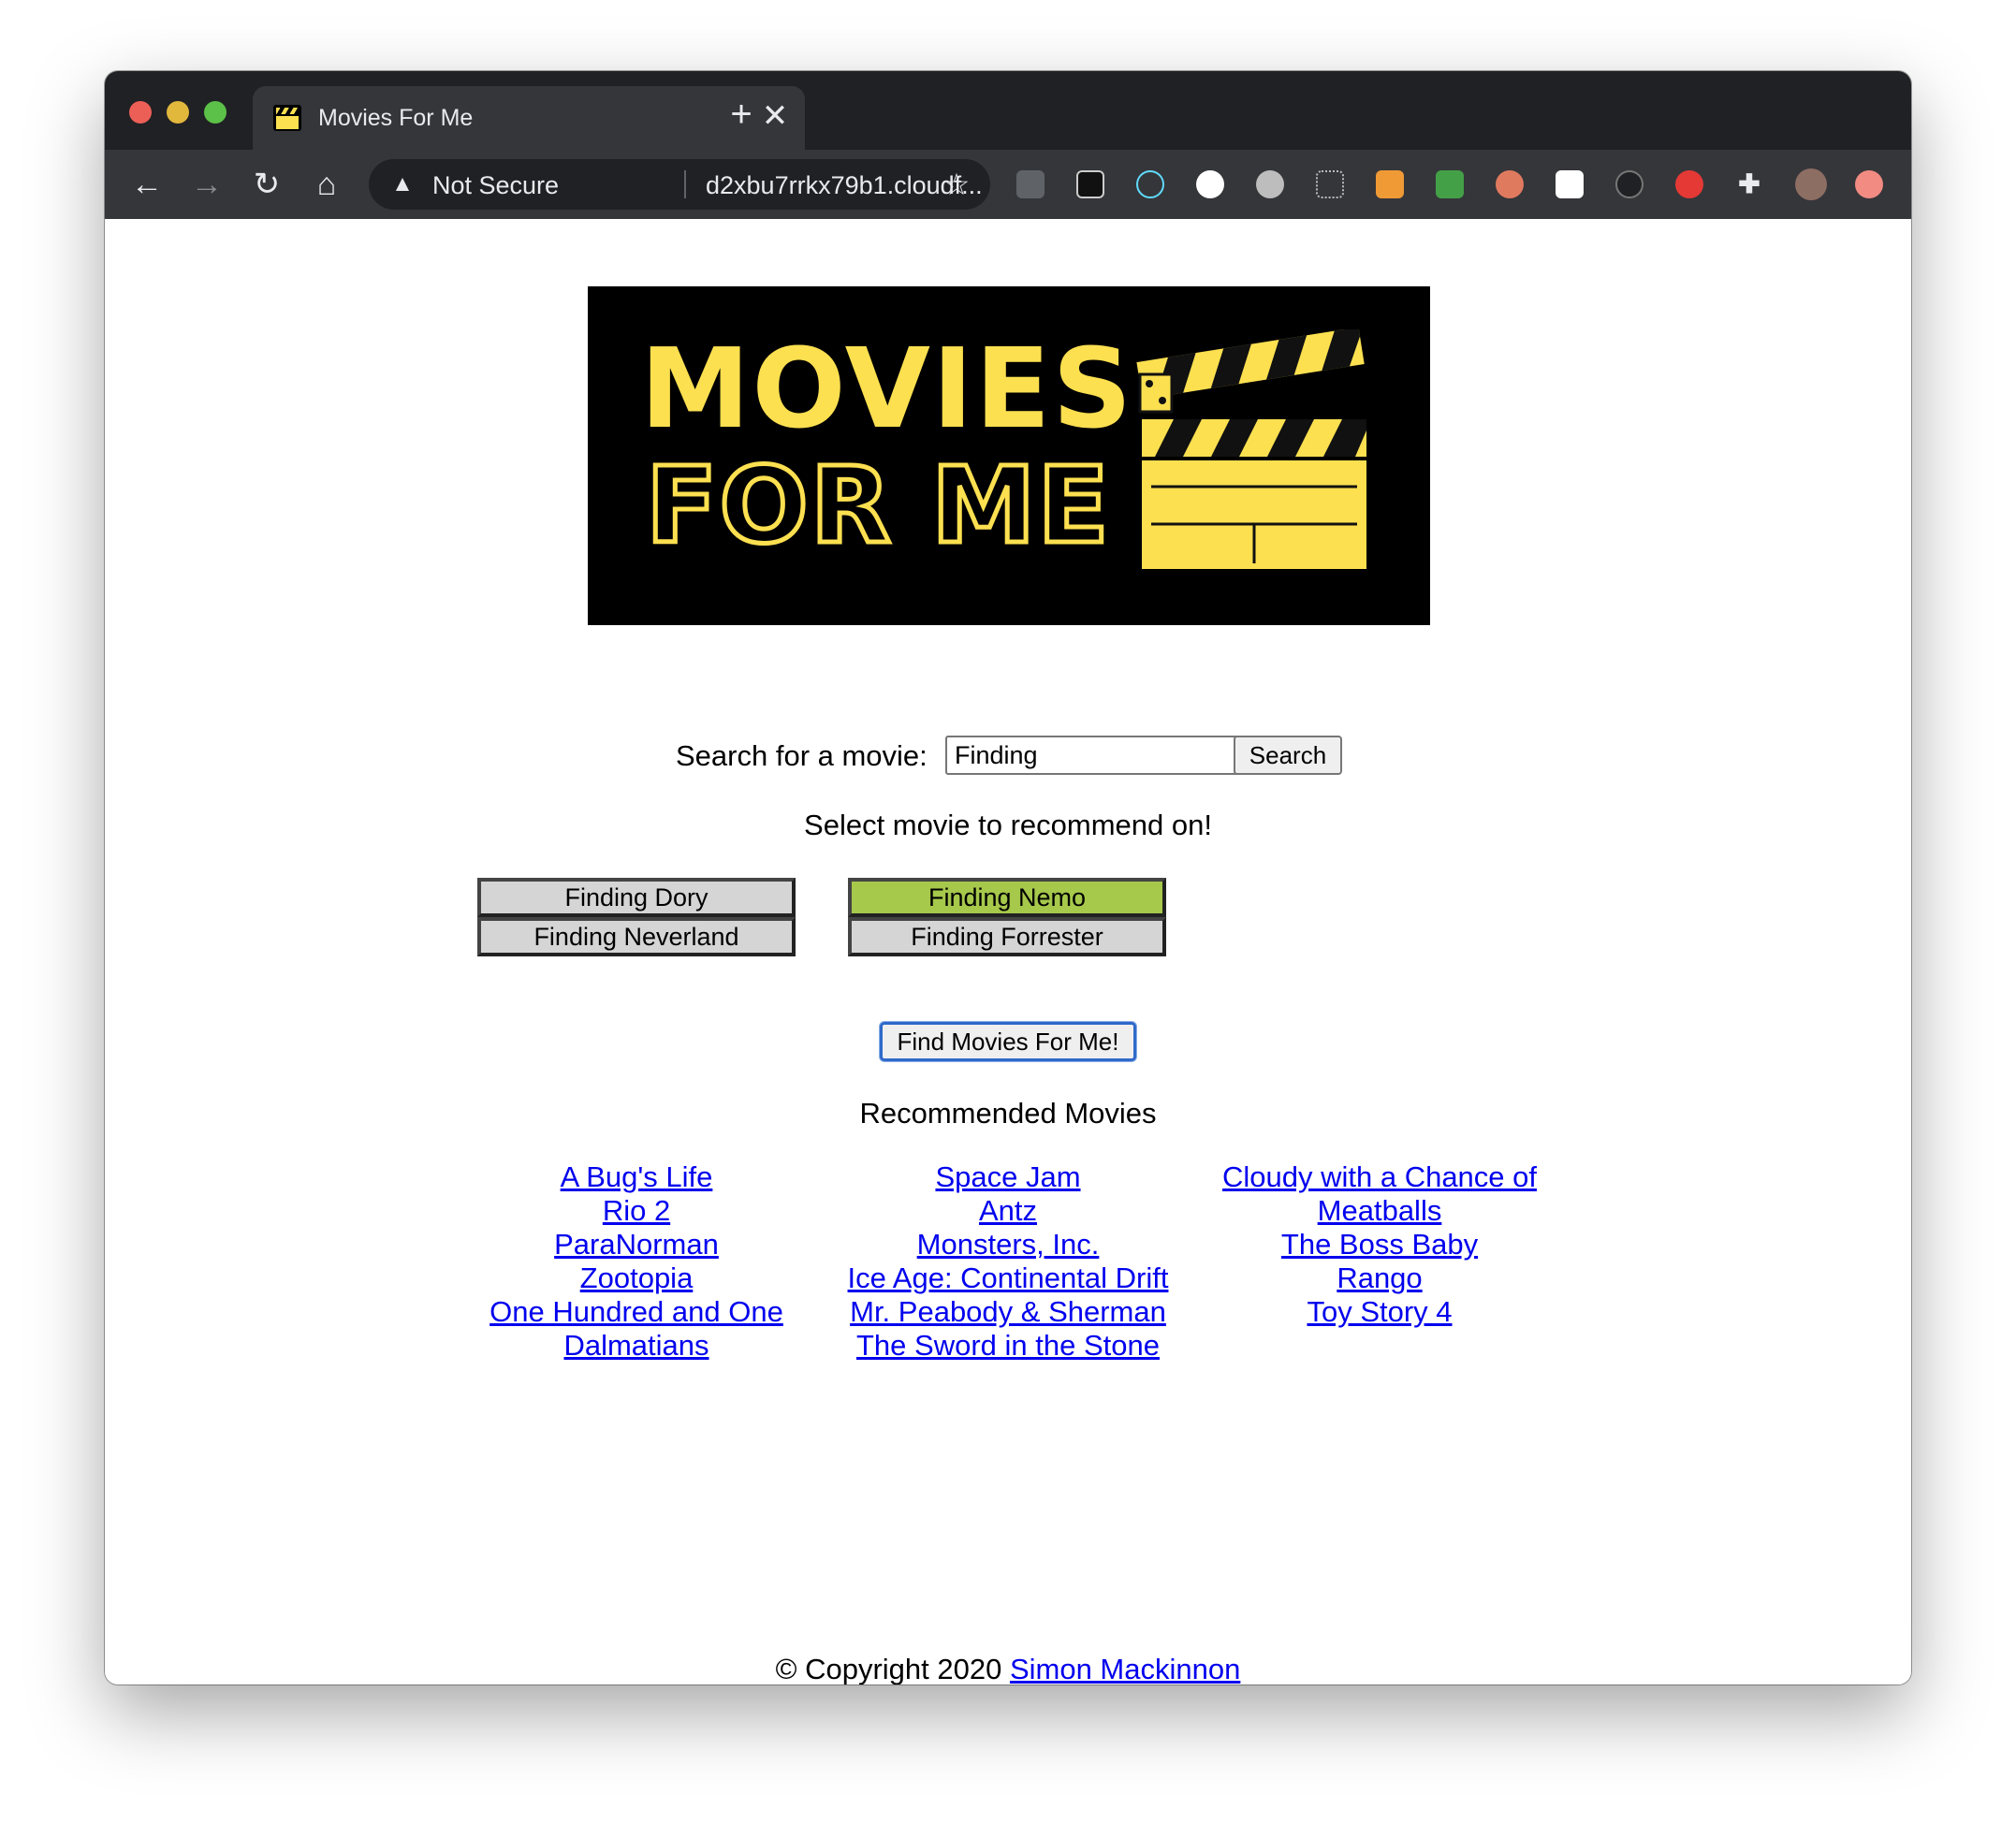 The height and width of the screenshot is (1823, 2016). Describe the element at coordinates (636, 1211) in the screenshot. I see `recommended-movie-link: Rio 2` at that location.